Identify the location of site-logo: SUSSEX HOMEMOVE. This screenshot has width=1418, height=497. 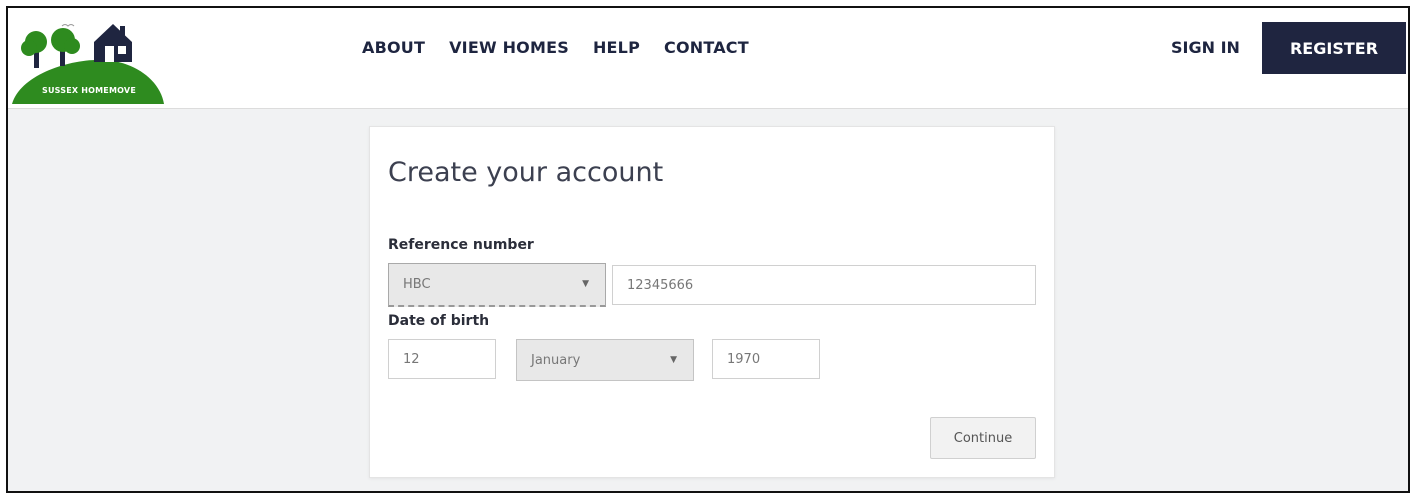
(88, 62).